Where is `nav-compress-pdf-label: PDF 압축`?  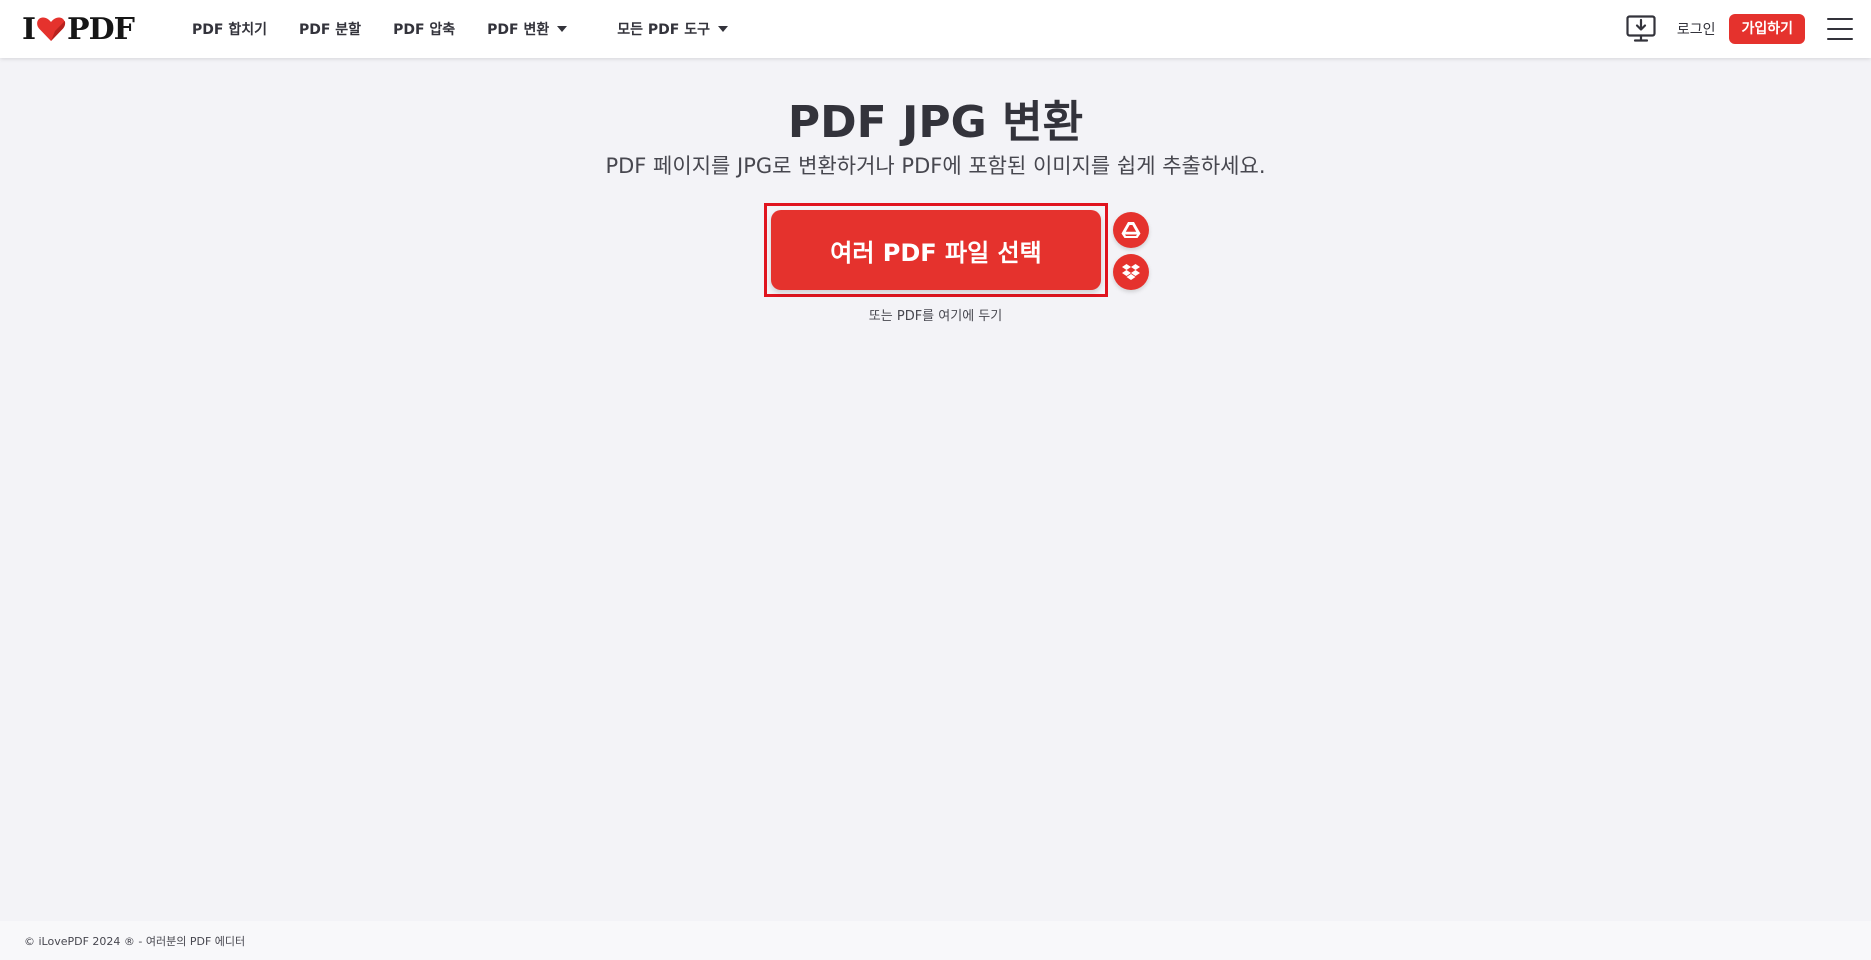 nav-compress-pdf-label: PDF 압축 is located at coordinates (424, 30).